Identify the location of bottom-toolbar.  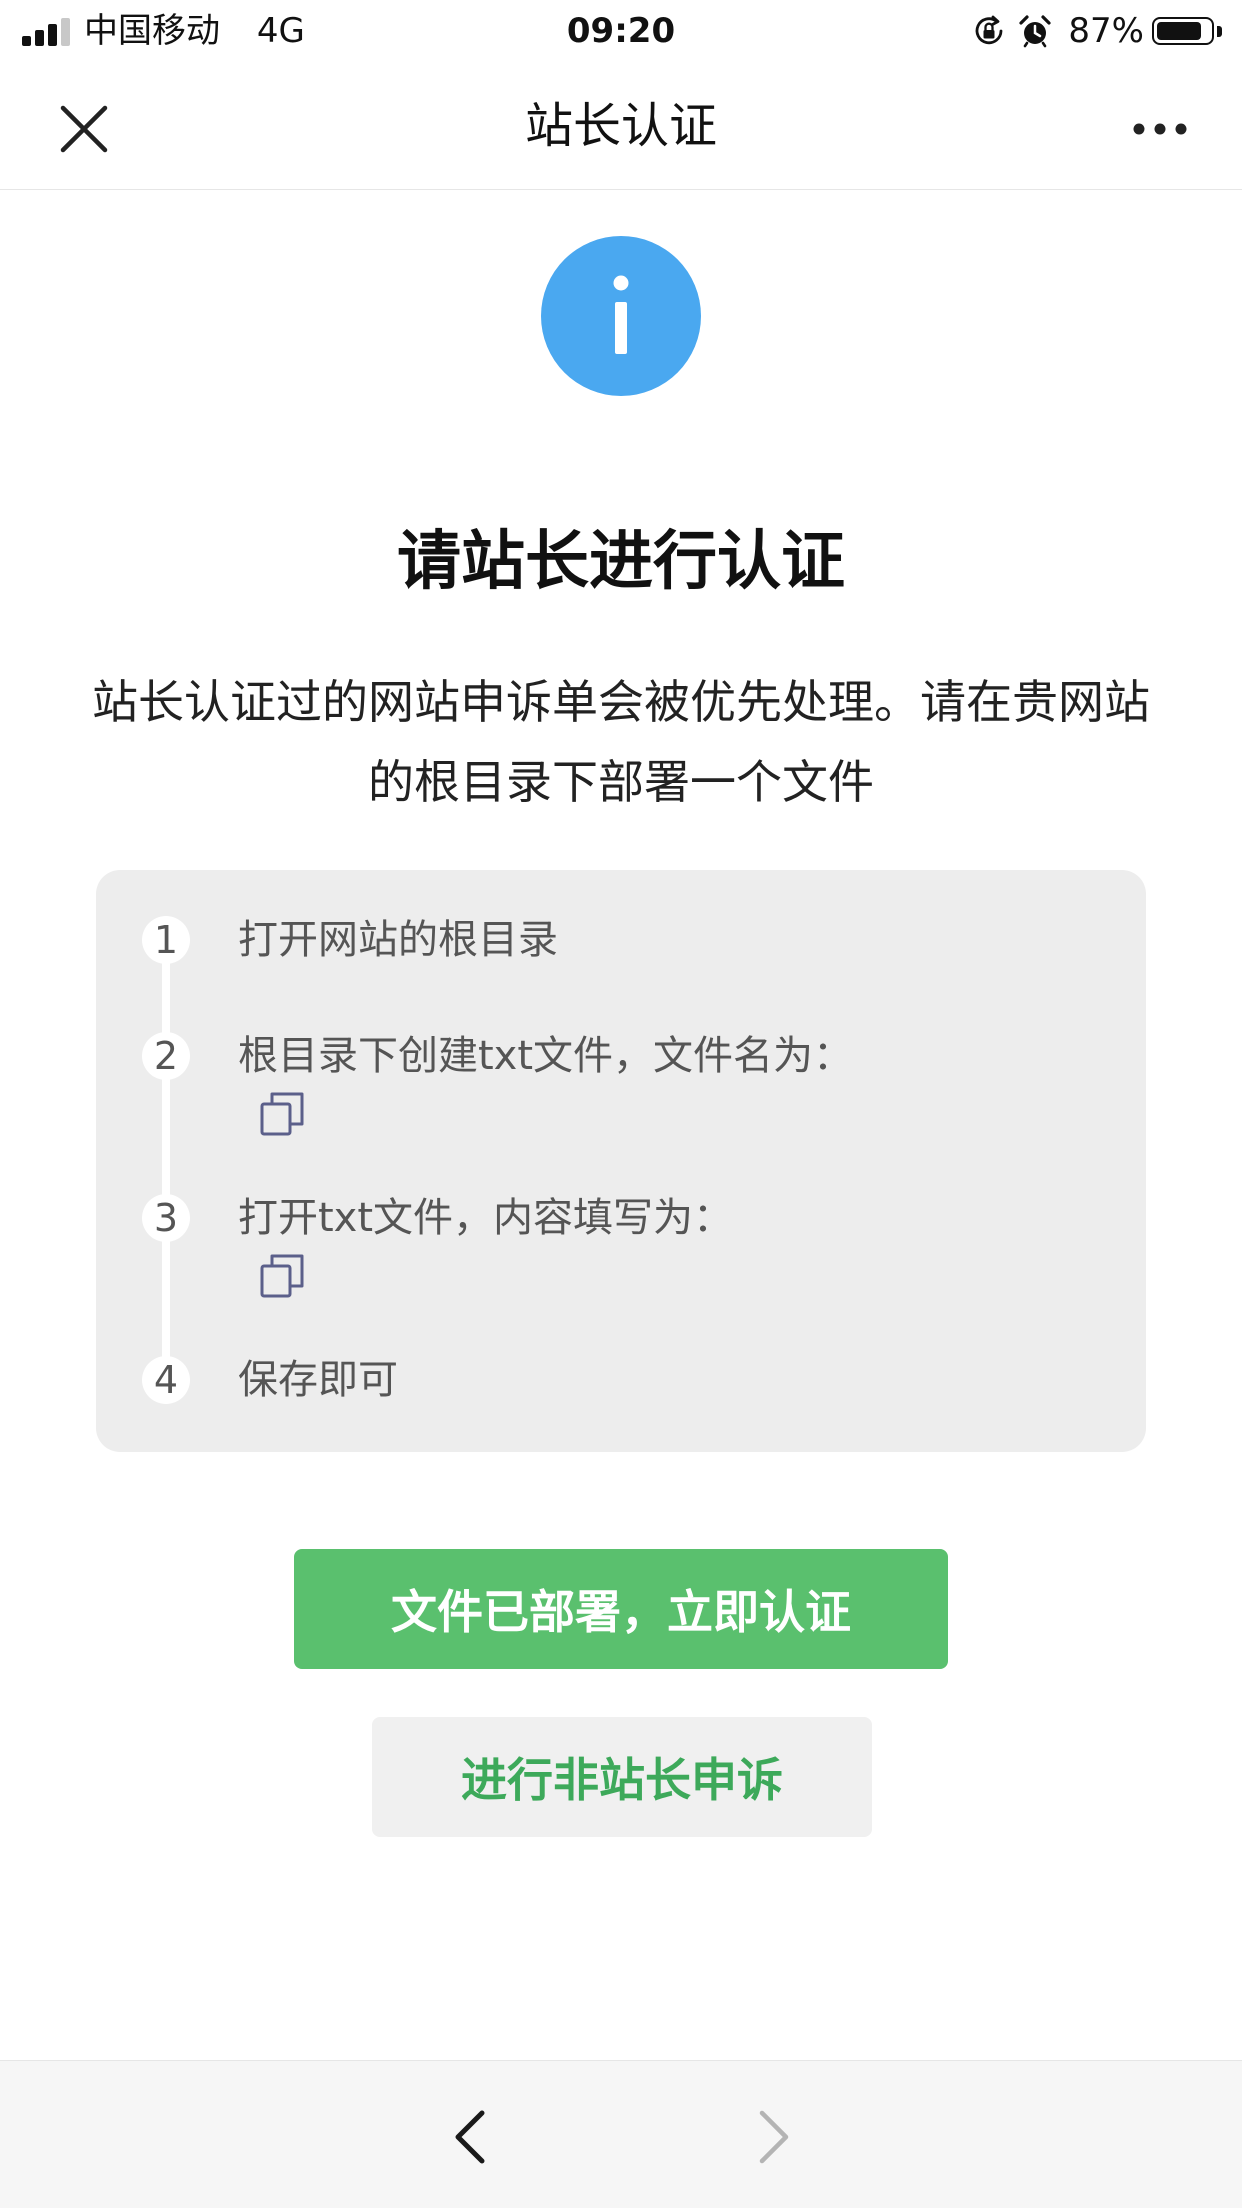
(621, 2134).